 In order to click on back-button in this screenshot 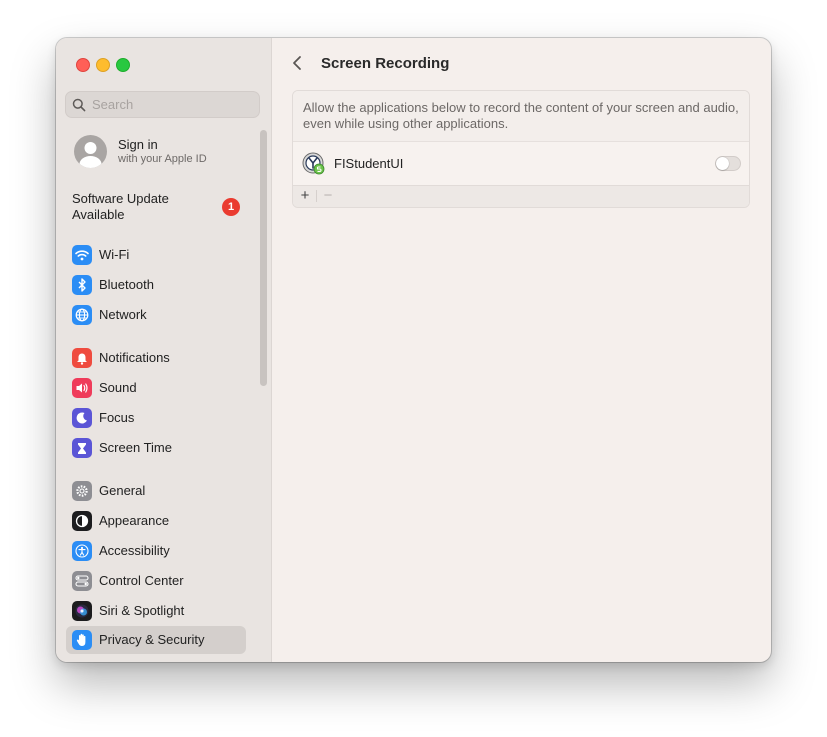, I will do `click(297, 63)`.